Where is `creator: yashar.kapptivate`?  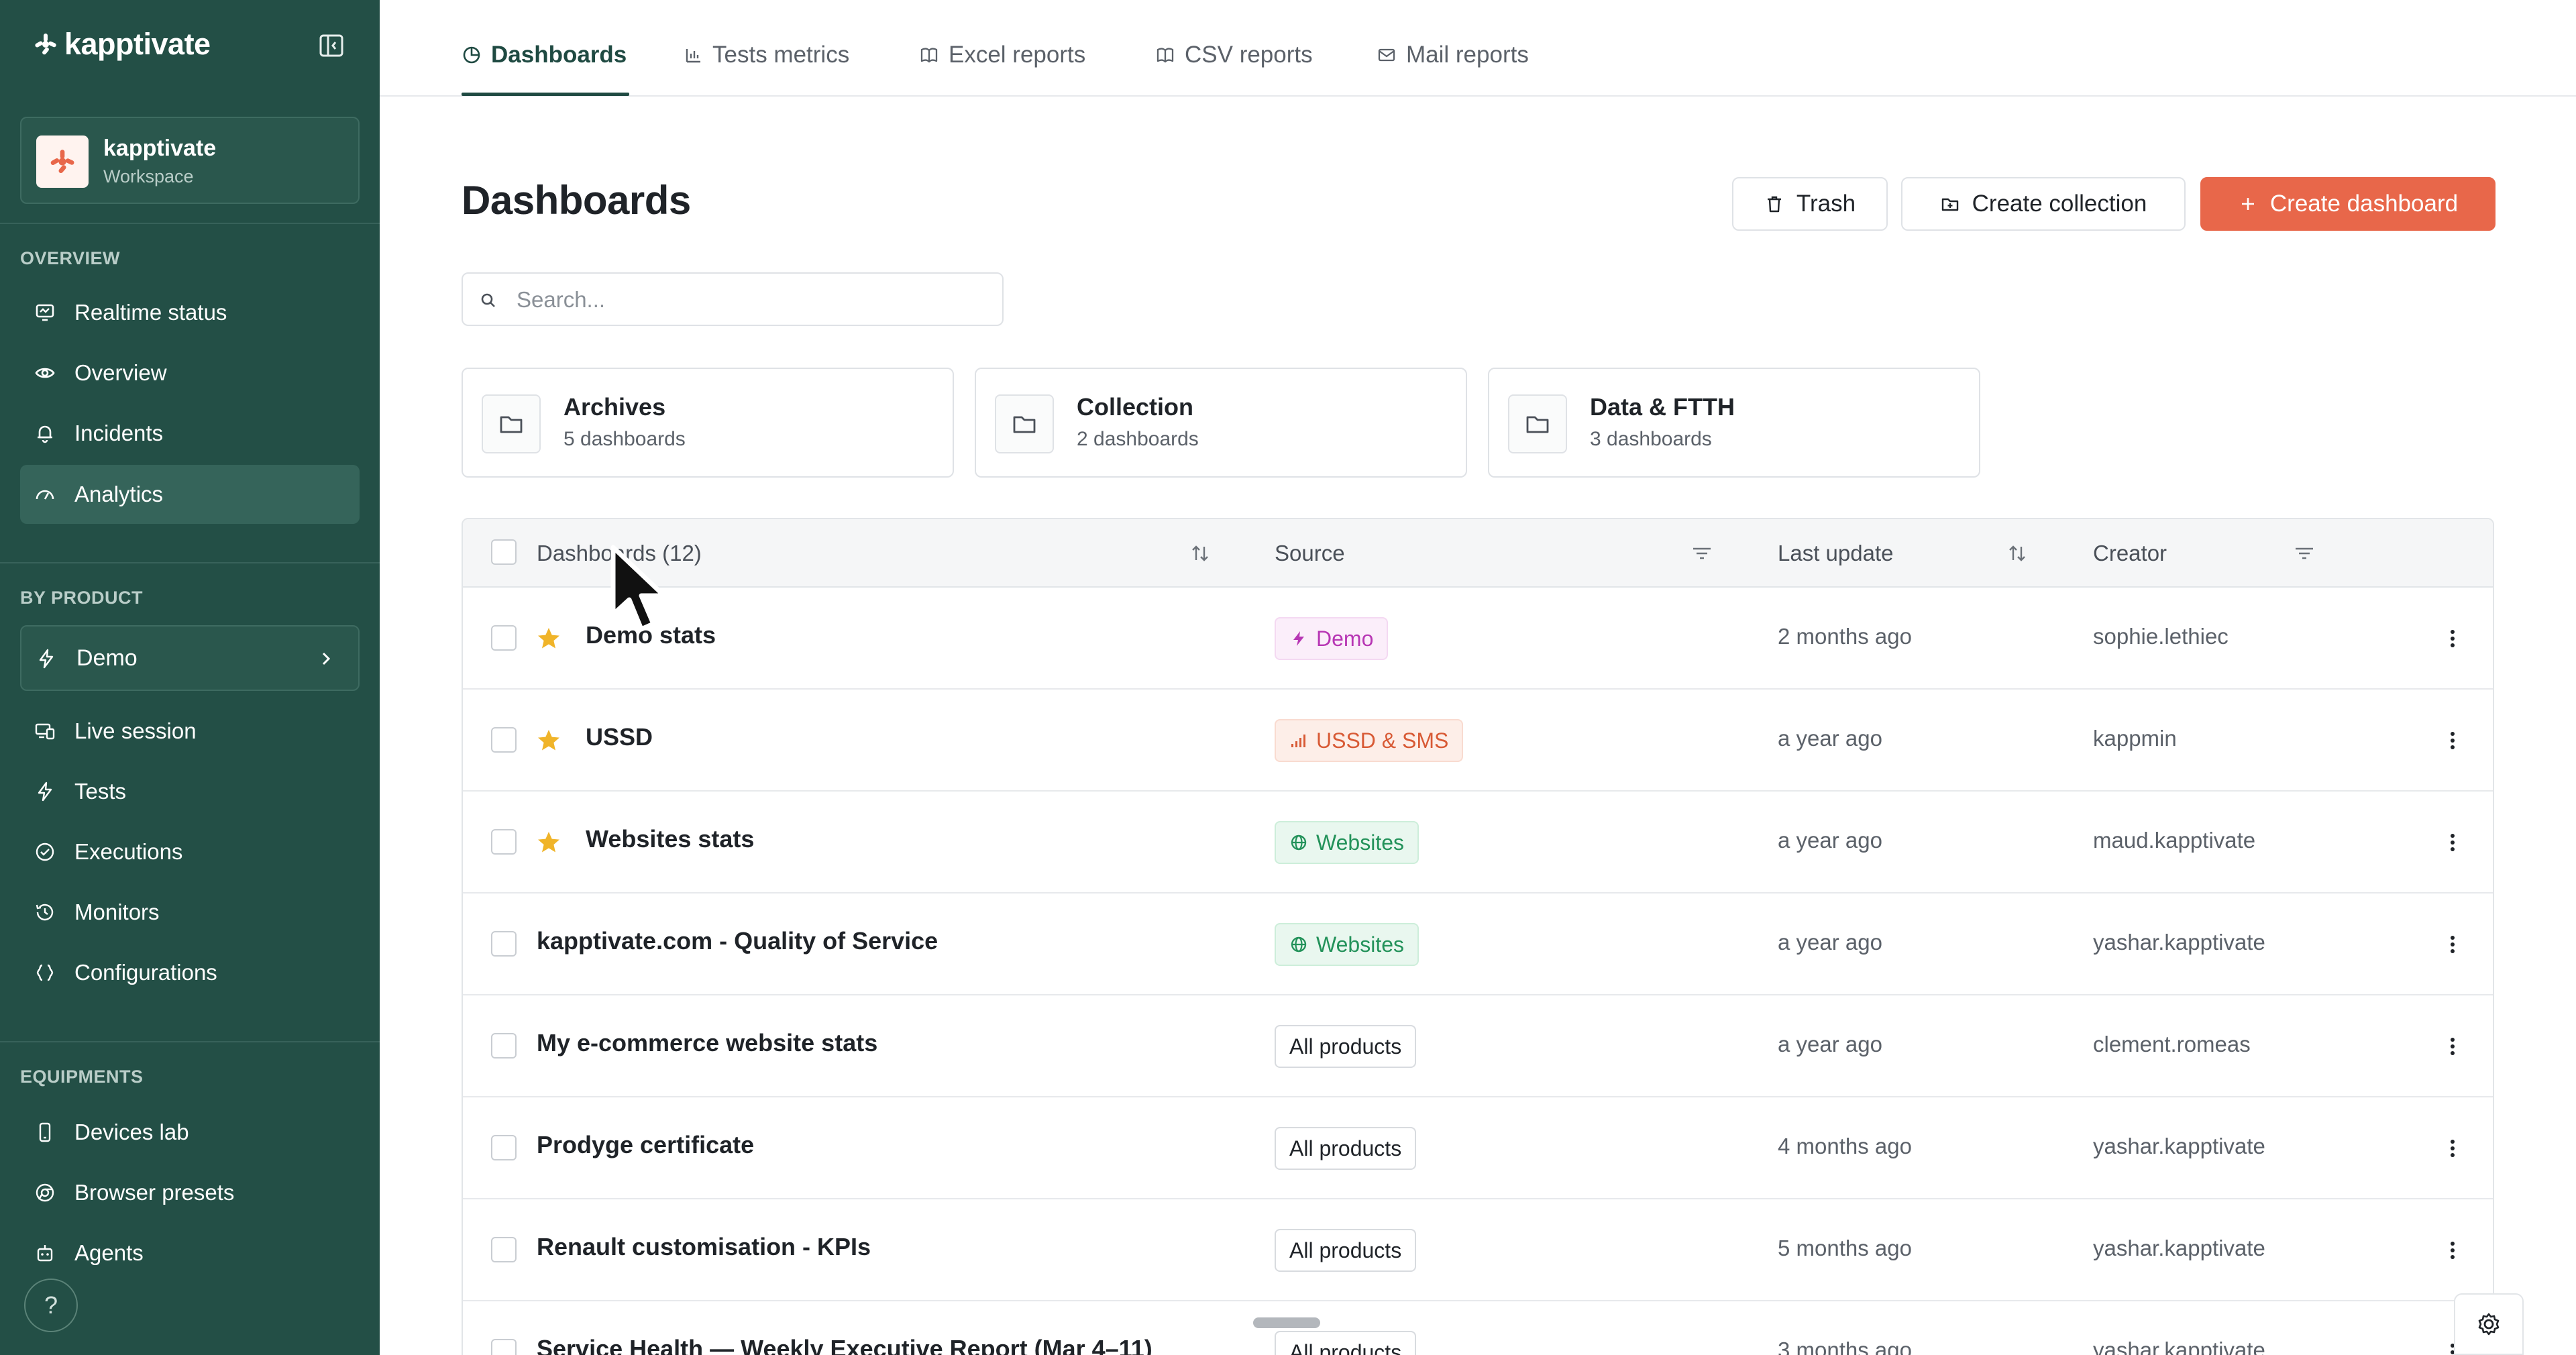
creator: yashar.kapptivate is located at coordinates (2179, 1347).